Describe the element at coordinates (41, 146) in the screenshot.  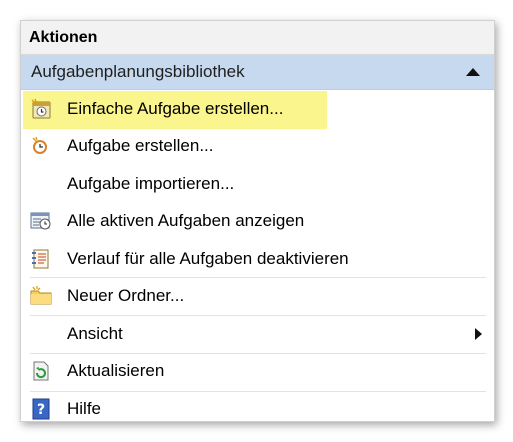
I see `task-clock-icon` at that location.